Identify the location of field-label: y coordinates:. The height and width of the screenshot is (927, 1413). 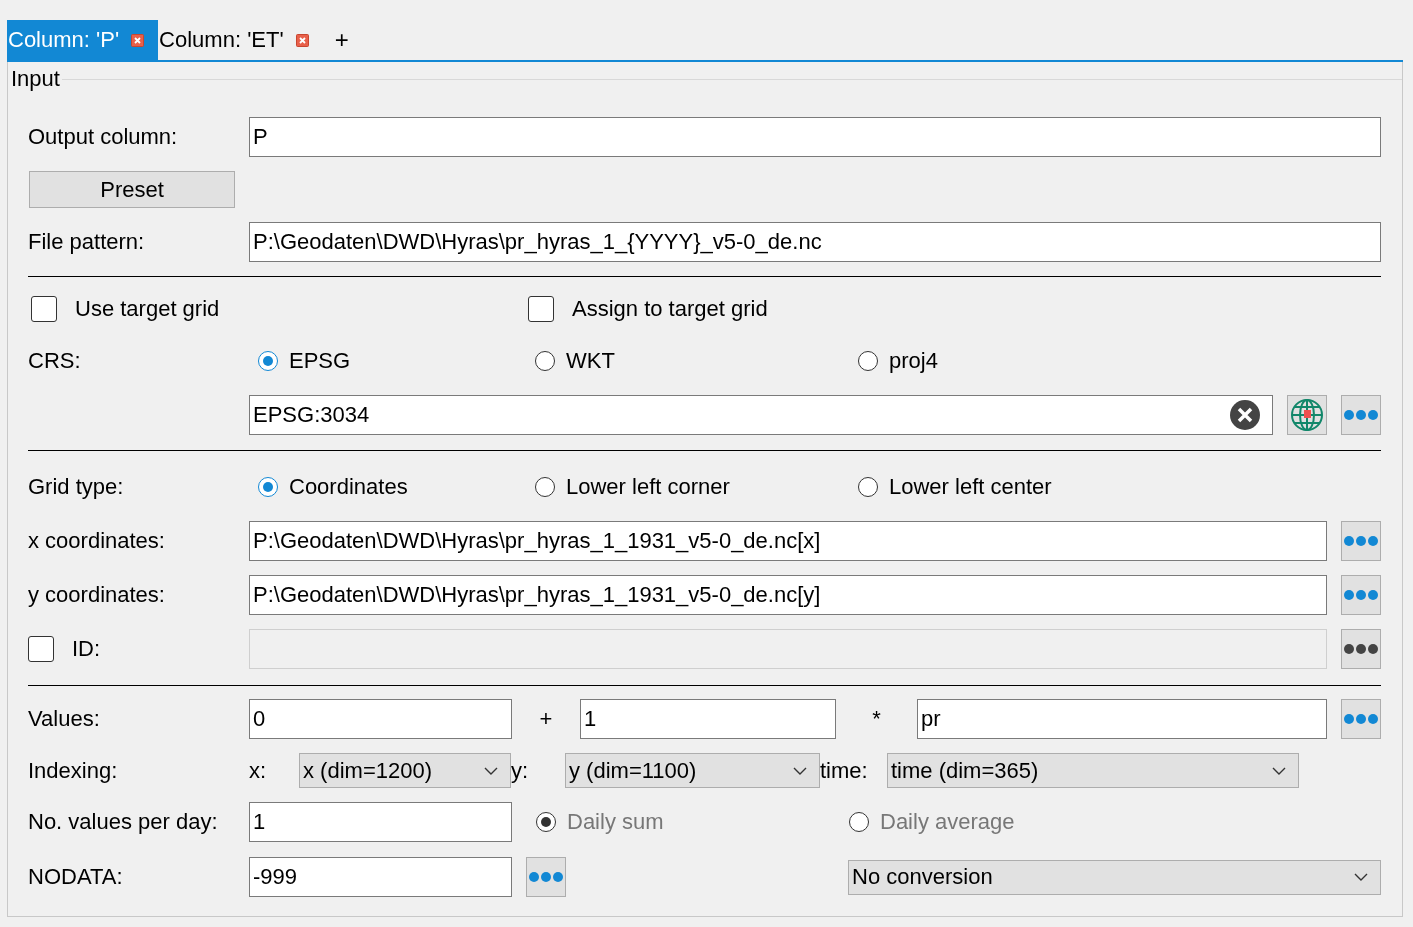
(97, 595).